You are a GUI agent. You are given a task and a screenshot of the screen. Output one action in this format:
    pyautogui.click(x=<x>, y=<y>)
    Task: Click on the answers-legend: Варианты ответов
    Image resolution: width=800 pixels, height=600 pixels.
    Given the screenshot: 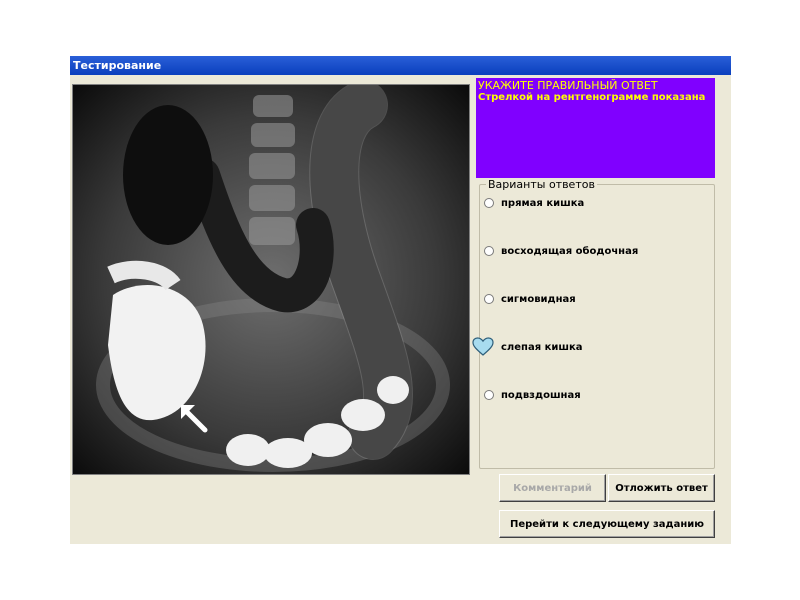 What is the action you would take?
    pyautogui.click(x=541, y=184)
    